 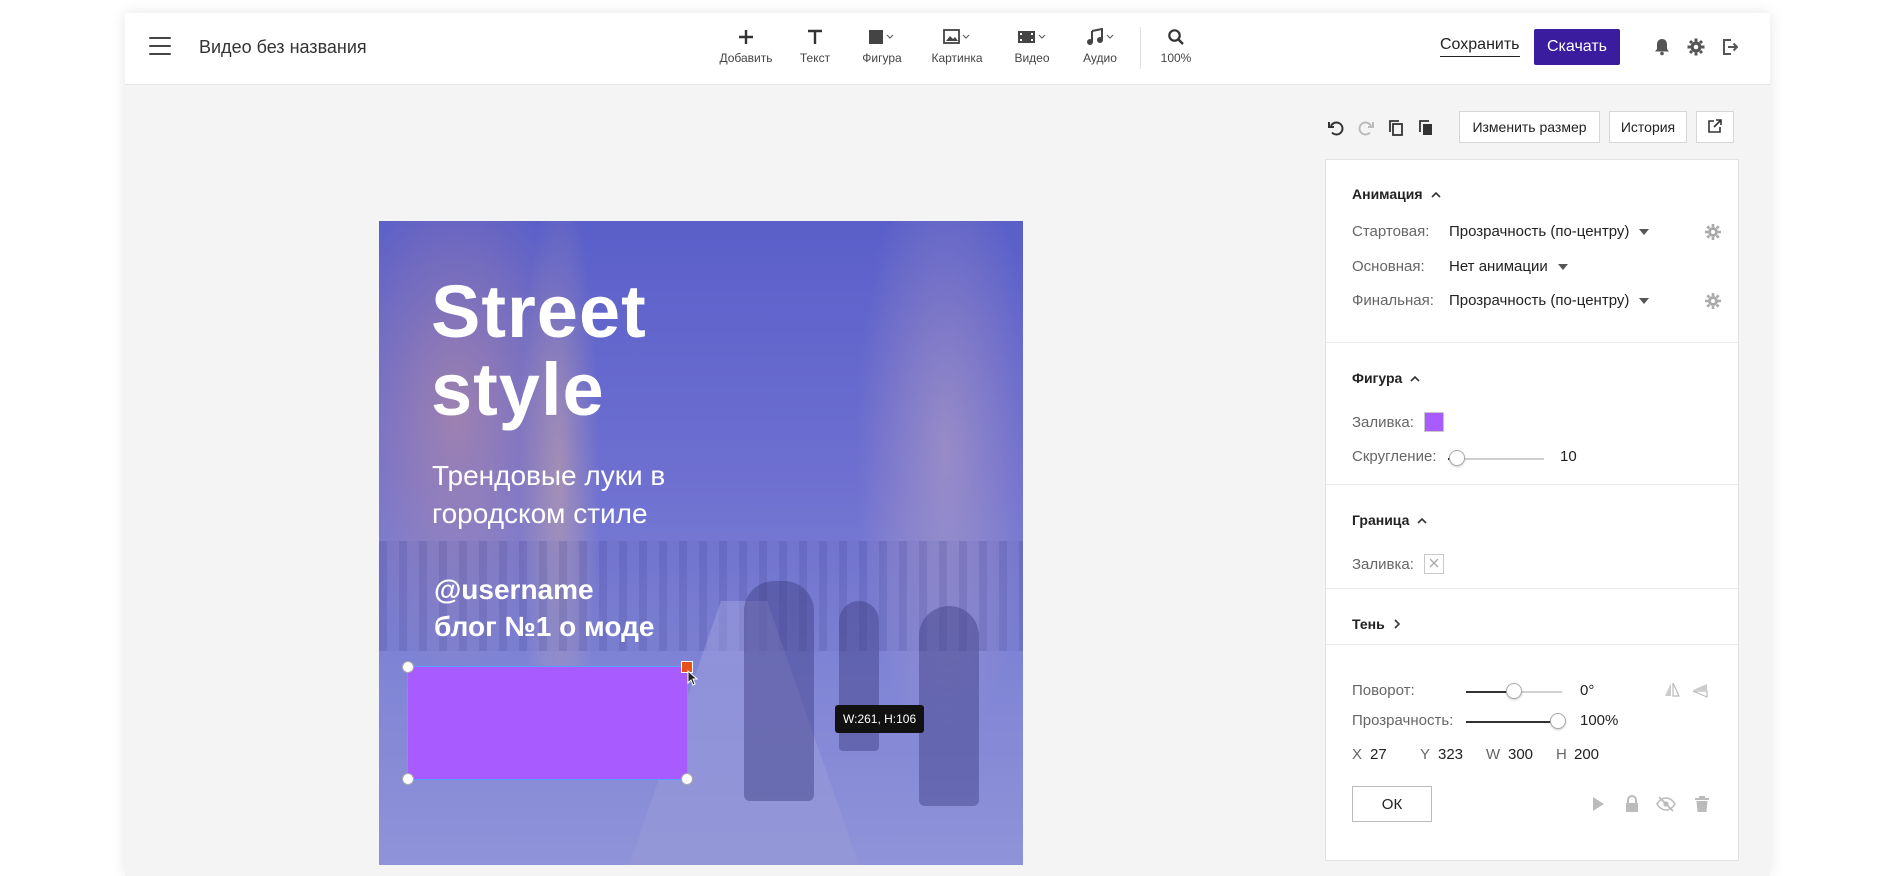 I want to click on rounding-slider-knob, so click(x=1457, y=458).